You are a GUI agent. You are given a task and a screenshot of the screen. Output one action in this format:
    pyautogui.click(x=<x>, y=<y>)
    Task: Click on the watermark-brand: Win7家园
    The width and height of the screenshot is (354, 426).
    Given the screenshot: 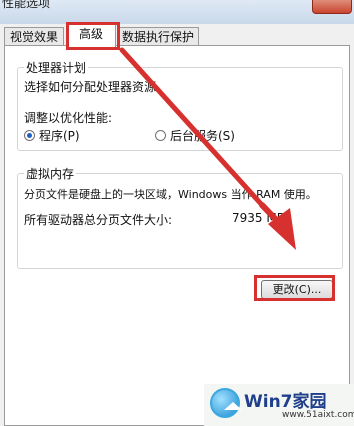 What is the action you would take?
    pyautogui.click(x=285, y=402)
    